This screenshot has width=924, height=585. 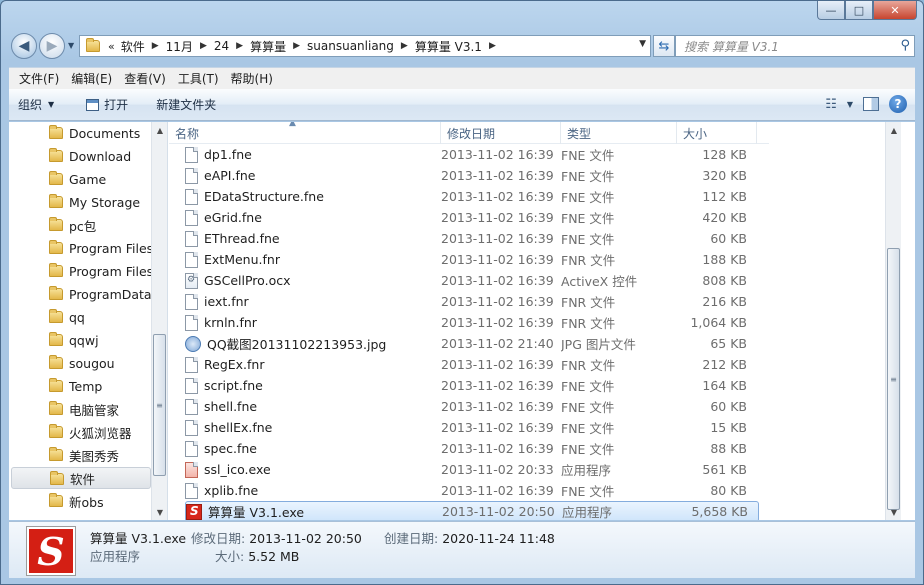 What do you see at coordinates (159, 321) in the screenshot?
I see `nav-scrollbar: ▲ ≡ ▼` at bounding box center [159, 321].